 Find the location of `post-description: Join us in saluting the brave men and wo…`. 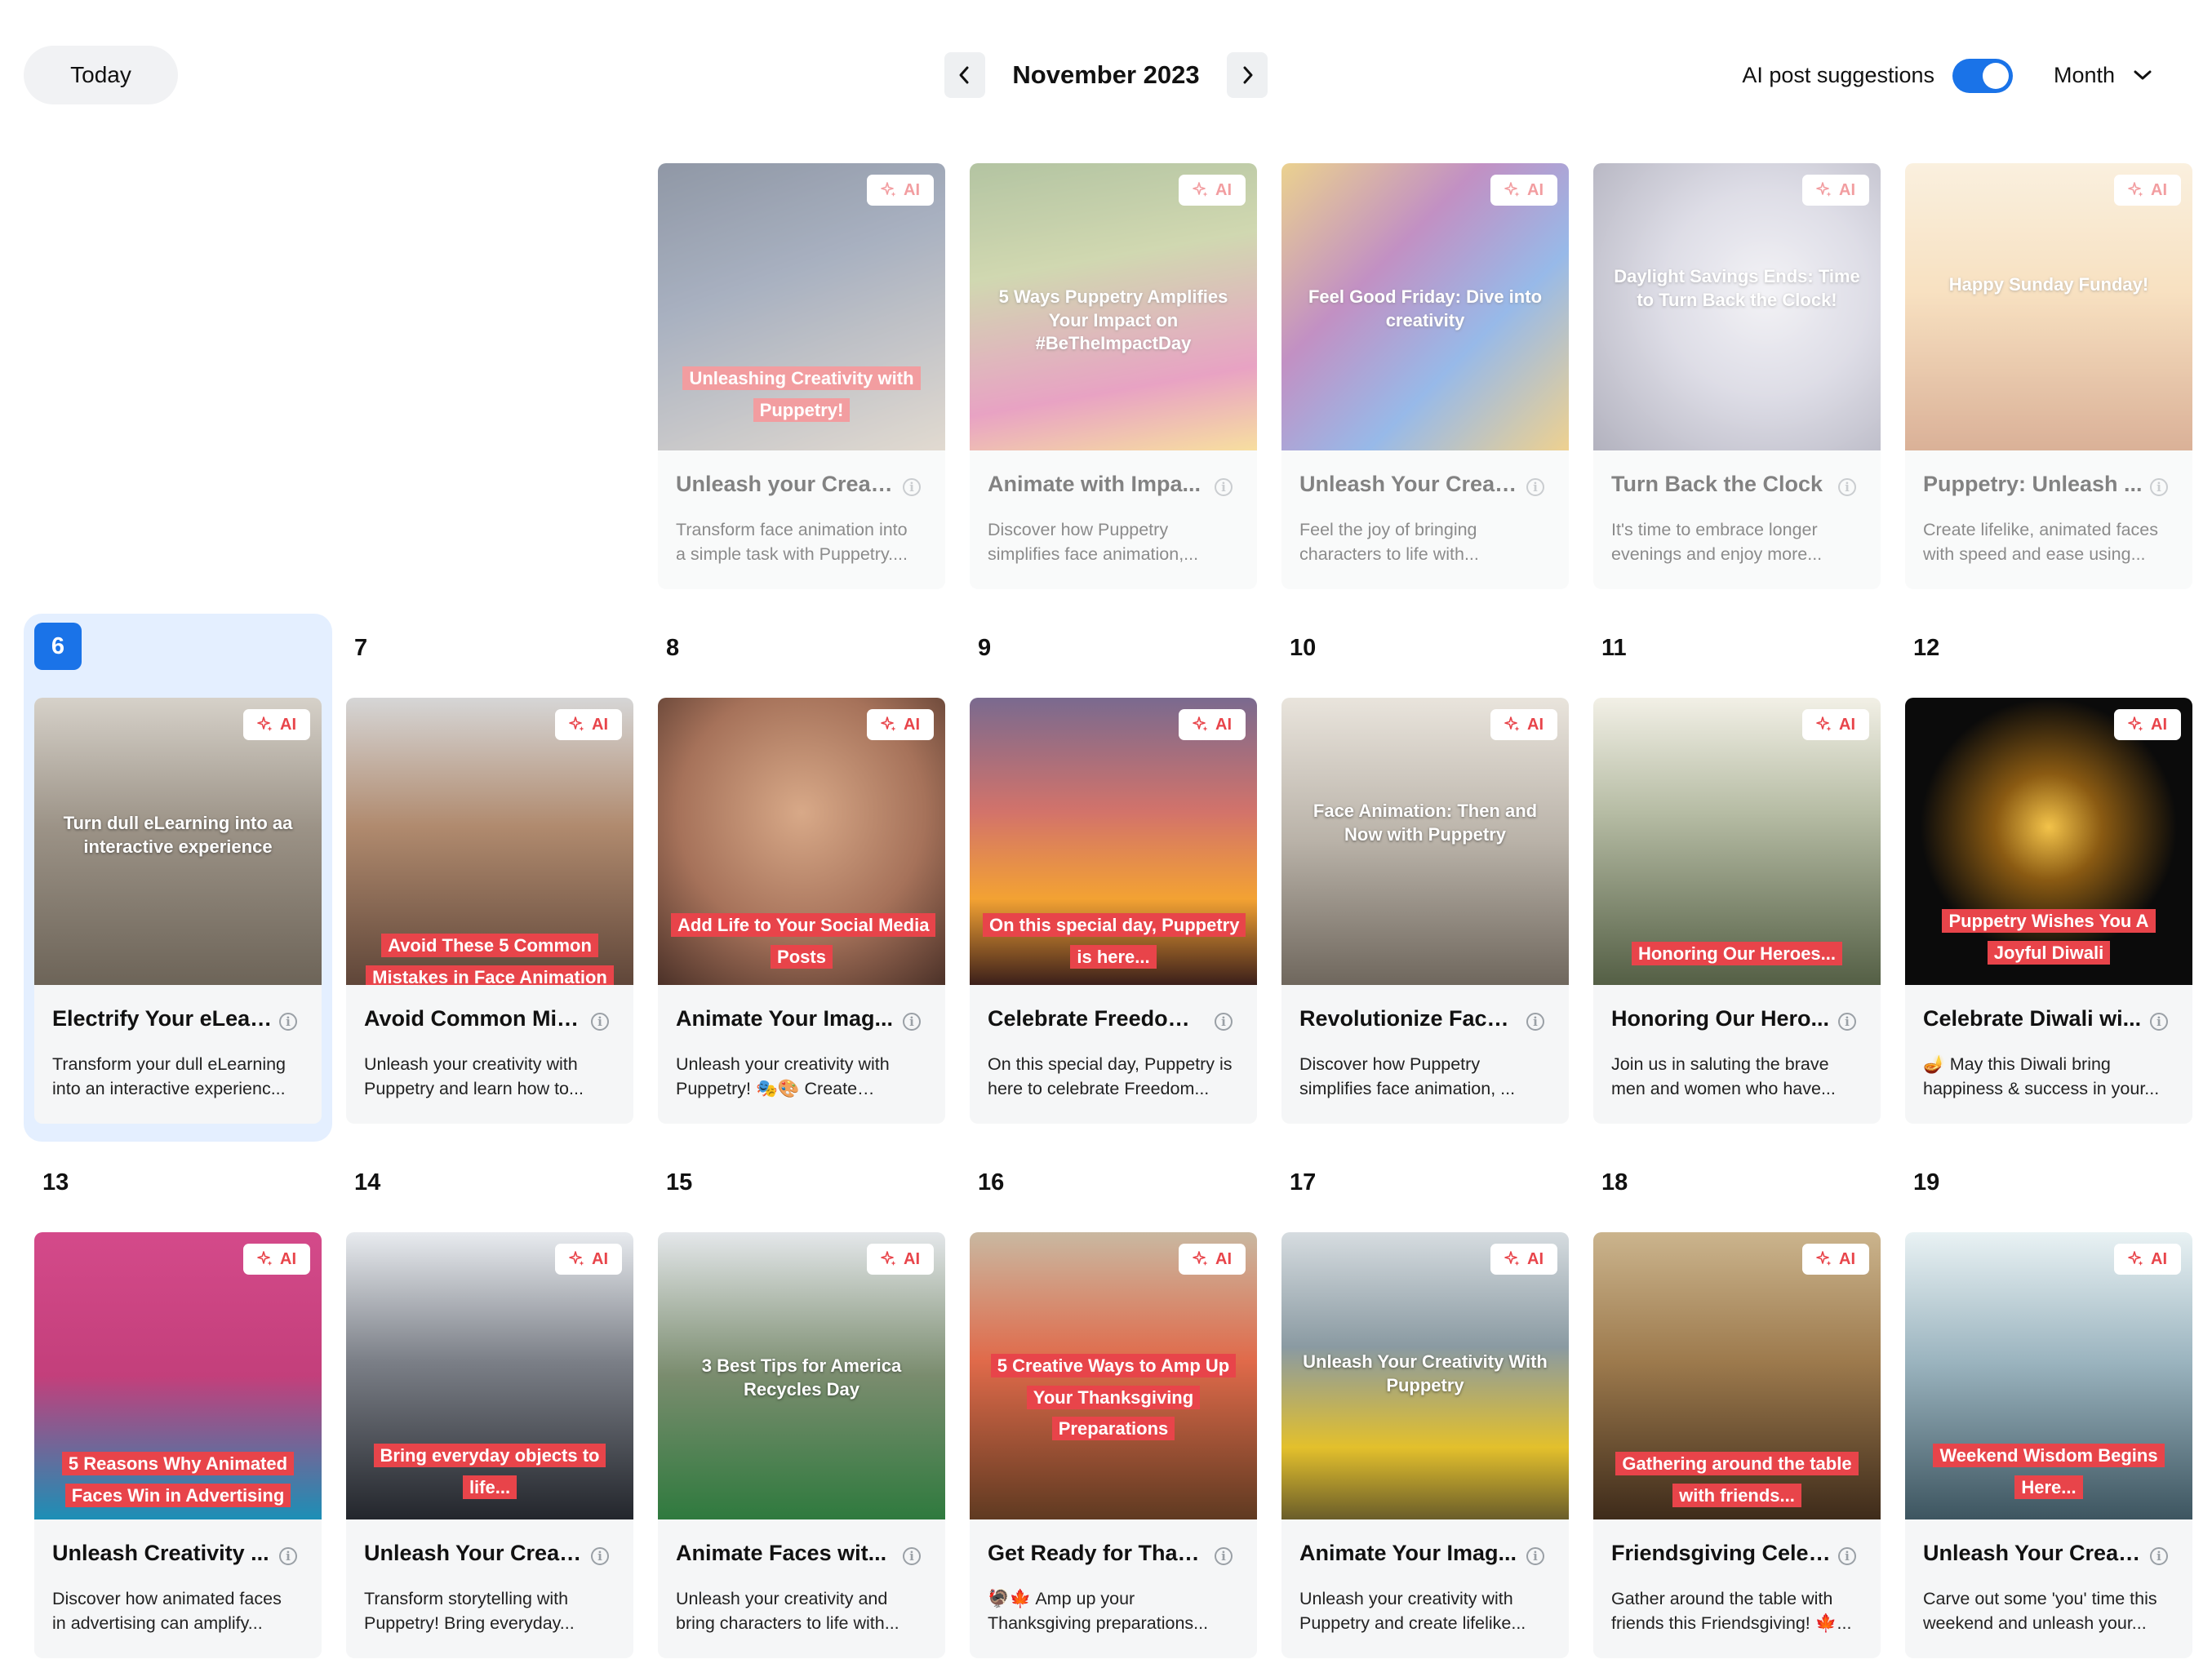

post-description: Join us in saluting the brave men and wo… is located at coordinates (1723, 1076).